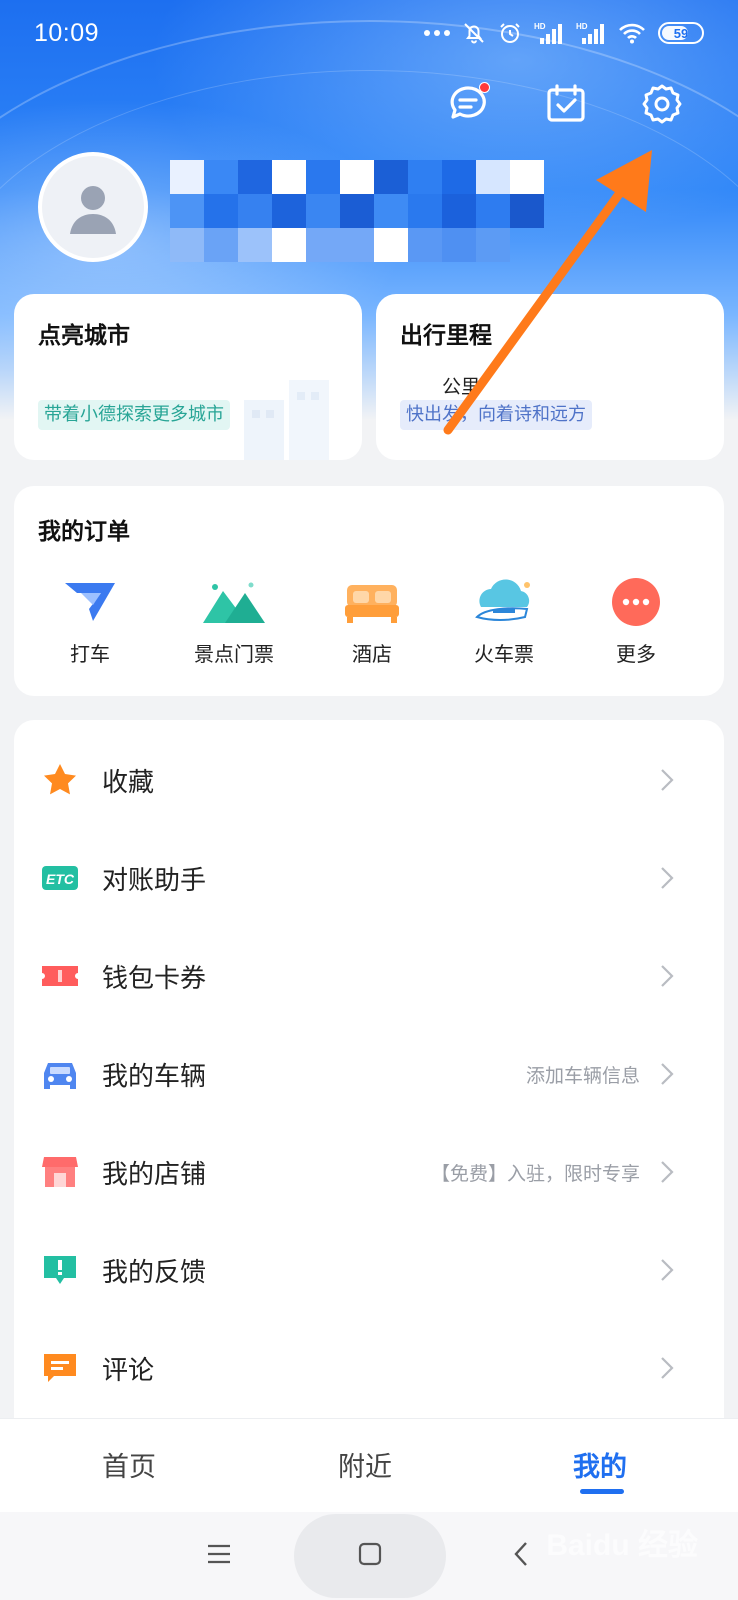  I want to click on watermark-logo: Baidu 经验, so click(622, 1545).